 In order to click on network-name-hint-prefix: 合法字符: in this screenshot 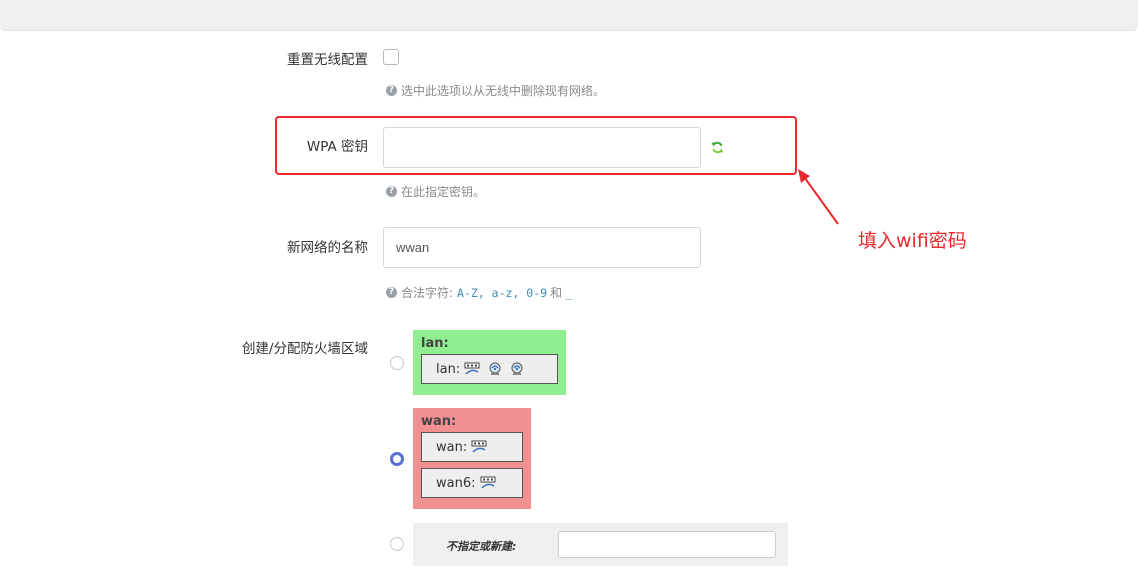, I will do `click(427, 293)`.